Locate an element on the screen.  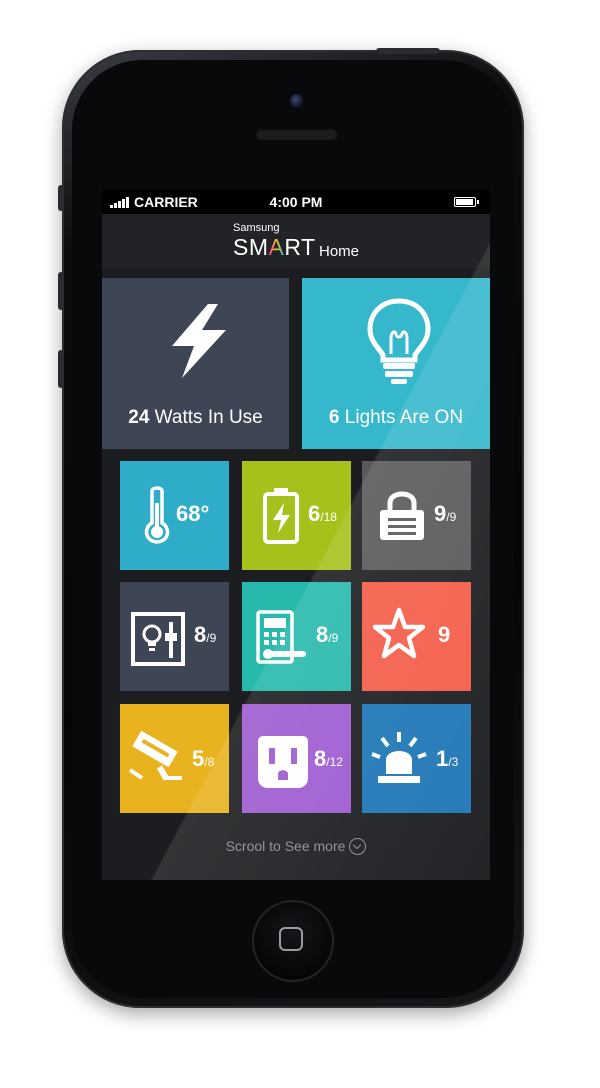
brand-smart-part1: SM is located at coordinates (251, 247).